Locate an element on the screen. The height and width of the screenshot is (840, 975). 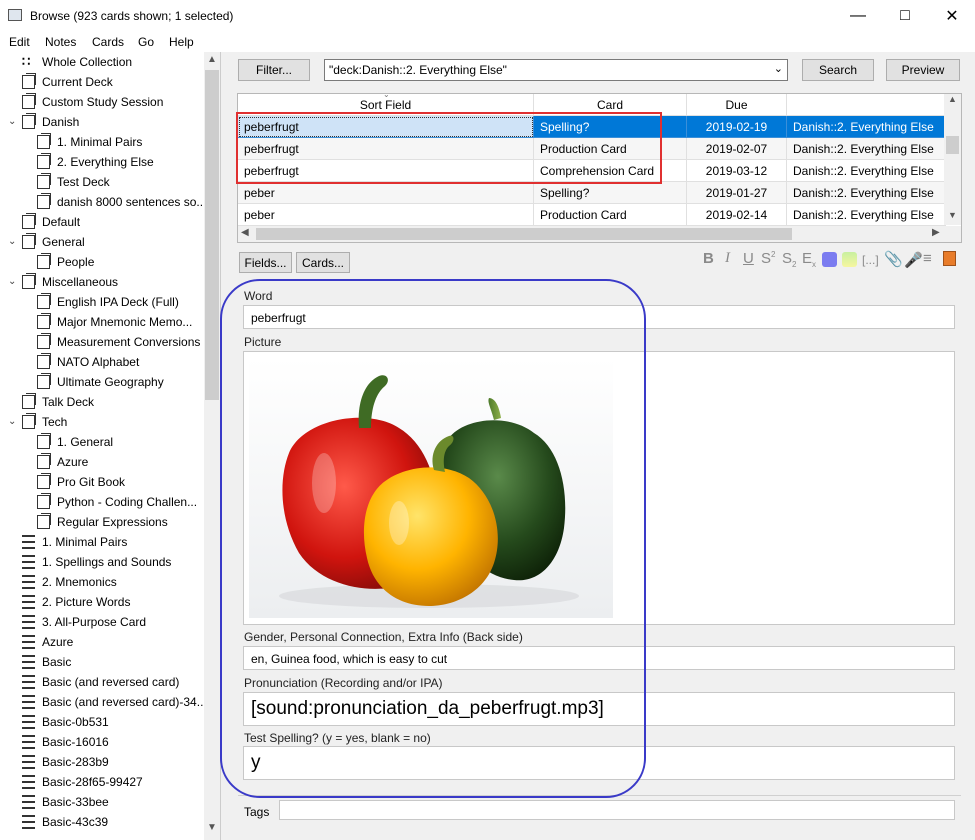
subscript-icon: S2 is located at coordinates (789, 259).